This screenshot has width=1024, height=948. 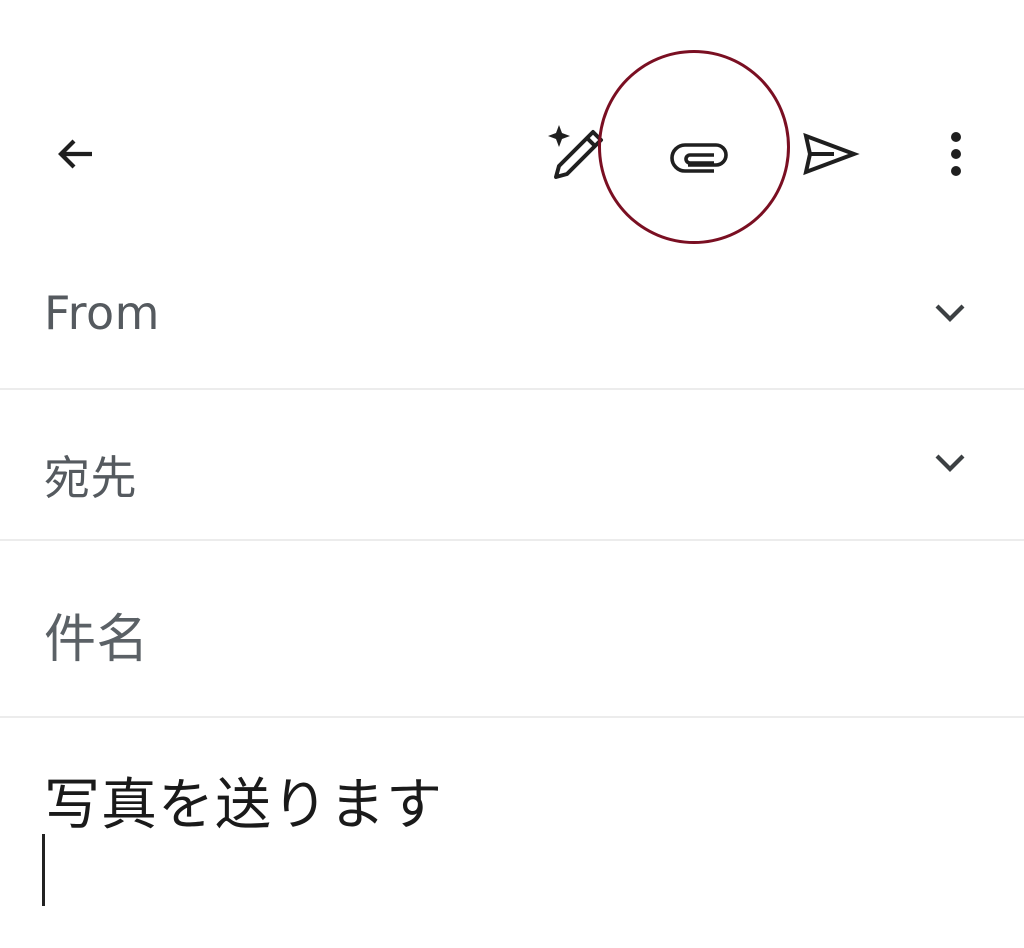 I want to click on send-button, so click(x=830, y=154).